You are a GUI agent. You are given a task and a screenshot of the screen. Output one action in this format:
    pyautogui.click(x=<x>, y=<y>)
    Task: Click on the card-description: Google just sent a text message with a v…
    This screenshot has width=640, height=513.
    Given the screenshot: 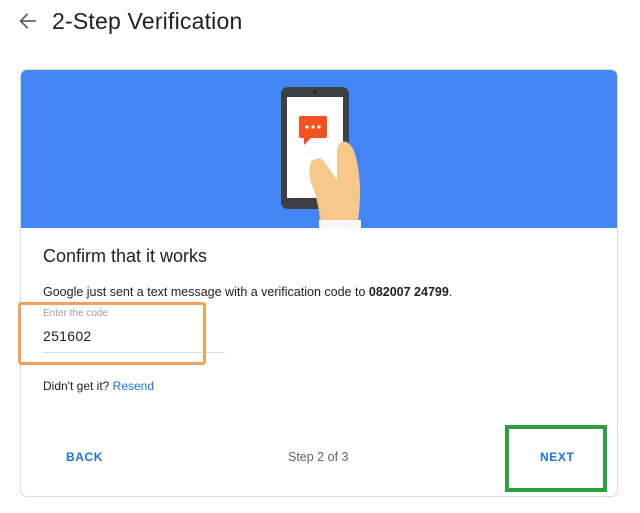 What is the action you would take?
    pyautogui.click(x=247, y=292)
    